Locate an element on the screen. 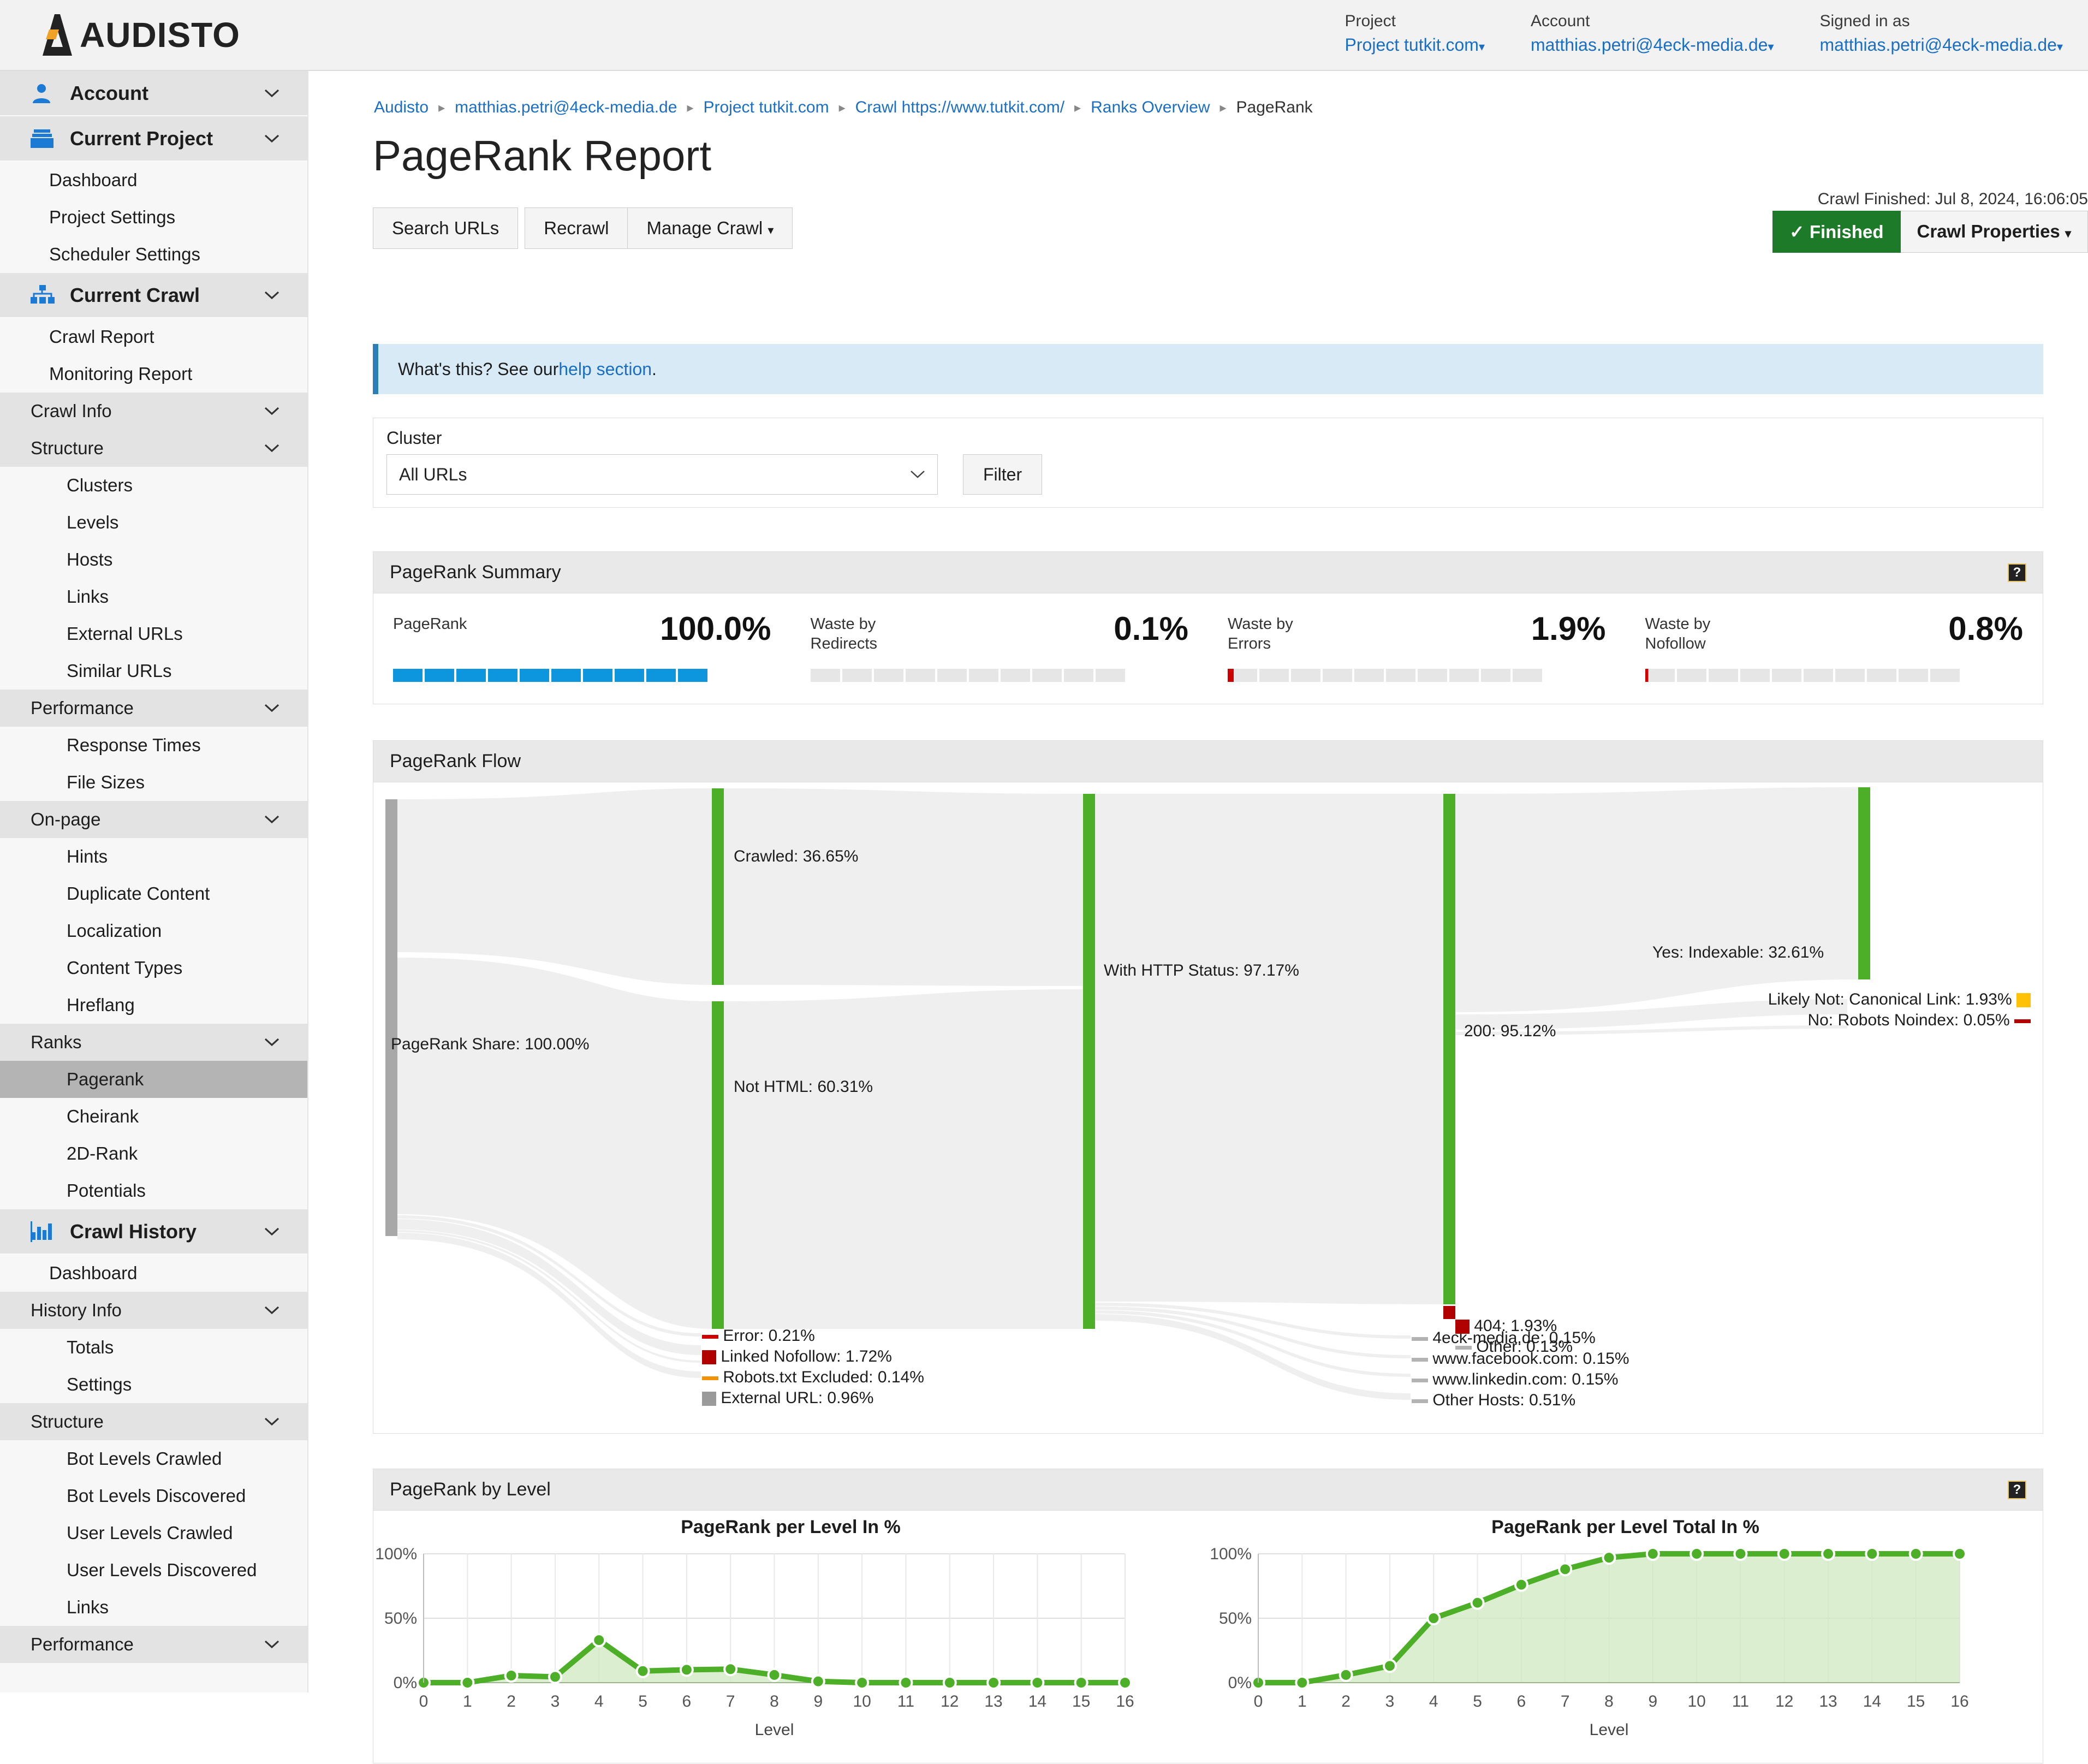  sidebar-section-account: Account is located at coordinates (153, 93).